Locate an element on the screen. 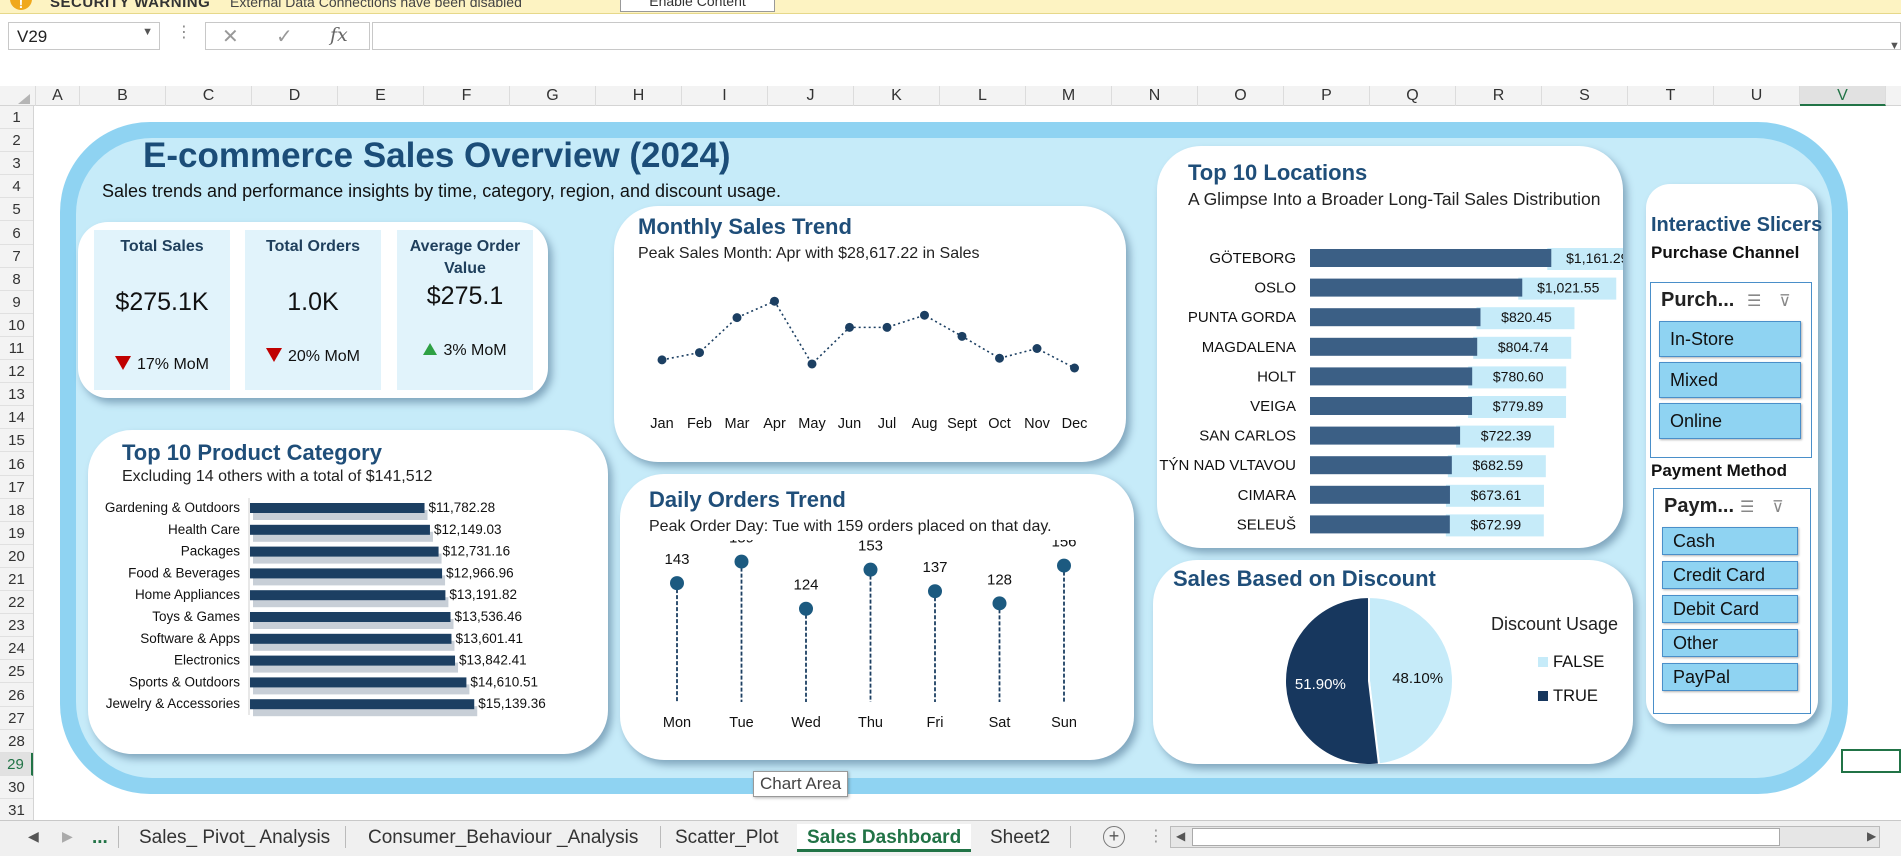 Image resolution: width=1901 pixels, height=856 pixels. column-header-j: J is located at coordinates (811, 96).